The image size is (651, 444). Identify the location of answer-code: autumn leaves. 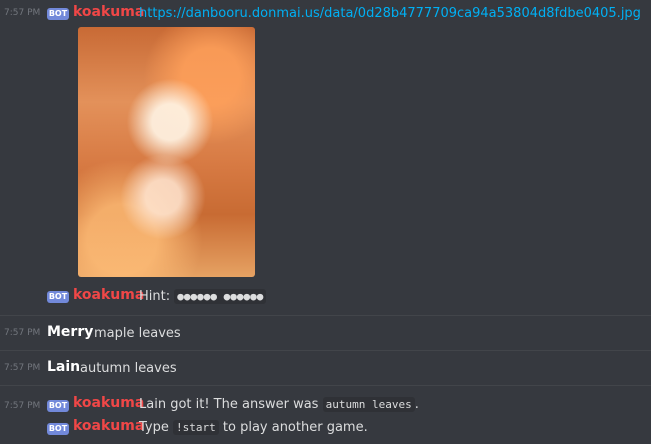
(368, 404).